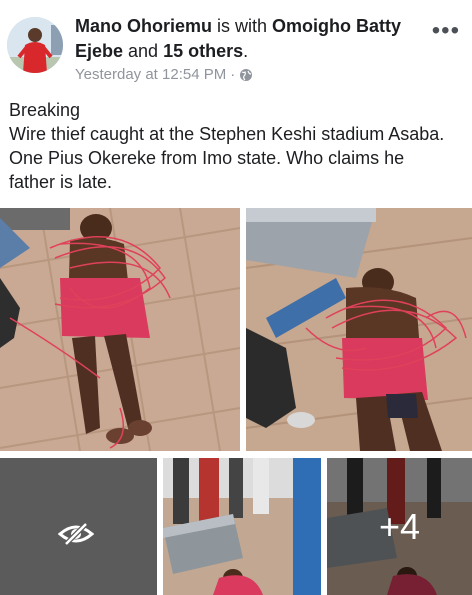 The image size is (472, 595). I want to click on post-photo-more: +4, so click(399, 526).